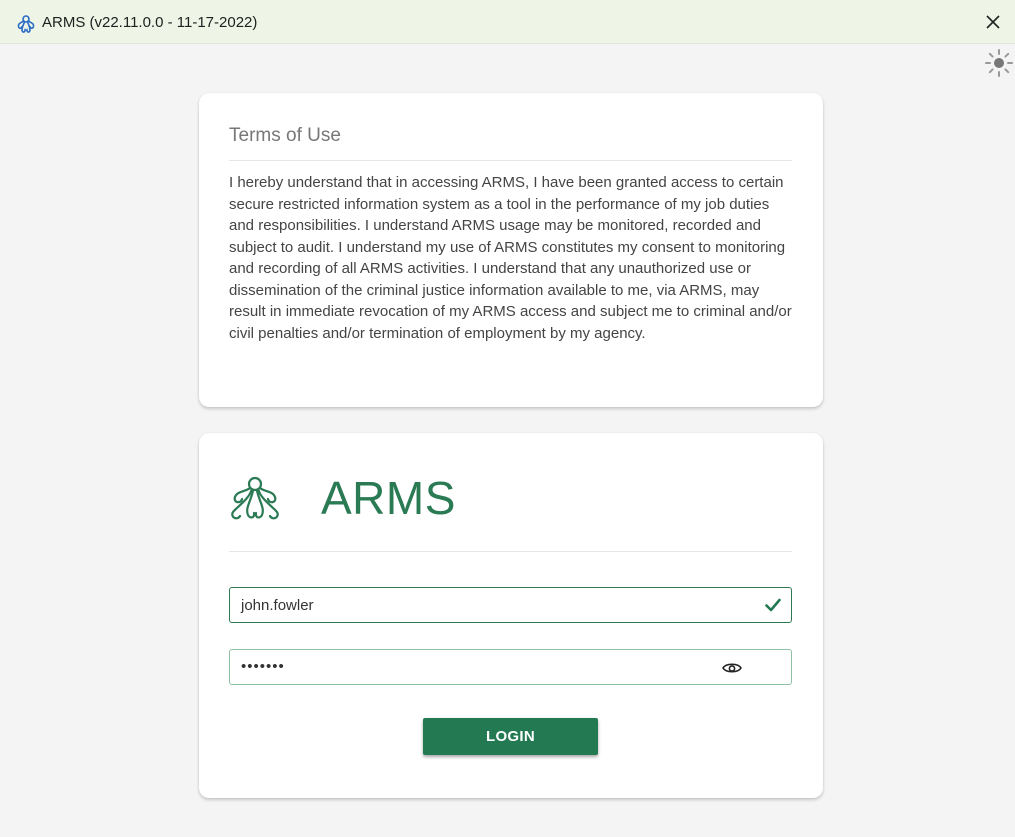  What do you see at coordinates (285, 135) in the screenshot?
I see `terms-heading: Terms of Use` at bounding box center [285, 135].